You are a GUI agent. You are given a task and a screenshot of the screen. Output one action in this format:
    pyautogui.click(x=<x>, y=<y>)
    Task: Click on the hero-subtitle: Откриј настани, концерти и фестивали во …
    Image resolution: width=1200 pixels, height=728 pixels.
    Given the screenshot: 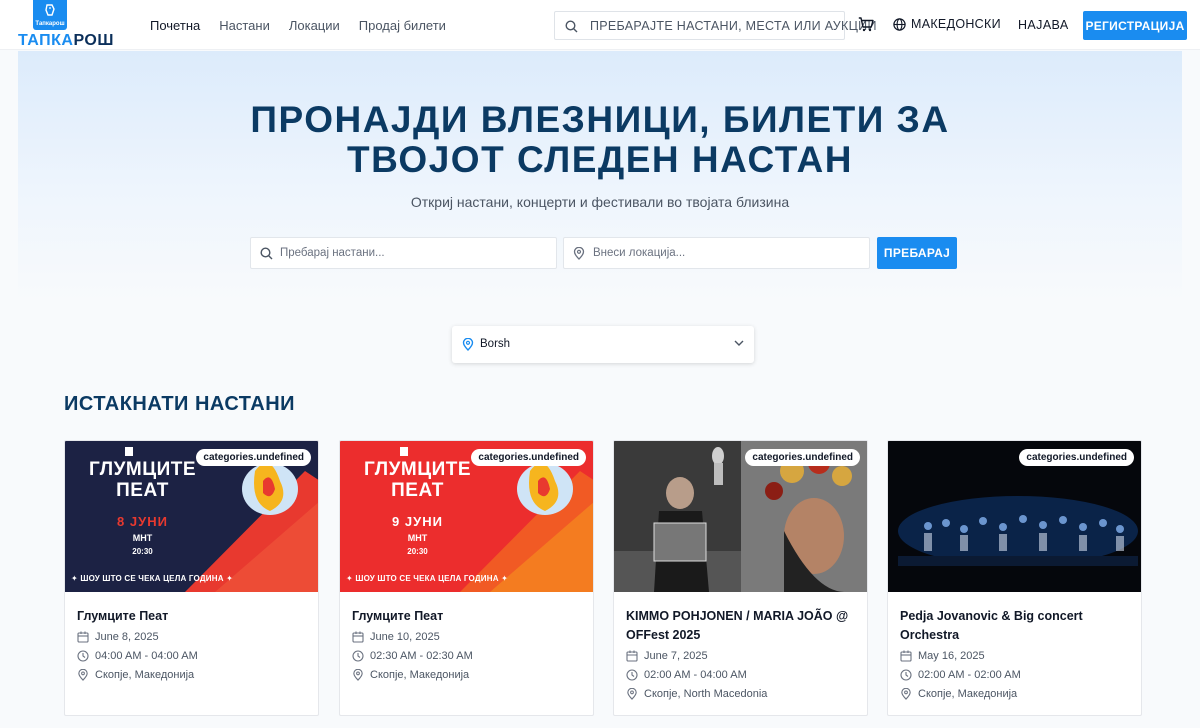 What is the action you would take?
    pyautogui.click(x=600, y=202)
    